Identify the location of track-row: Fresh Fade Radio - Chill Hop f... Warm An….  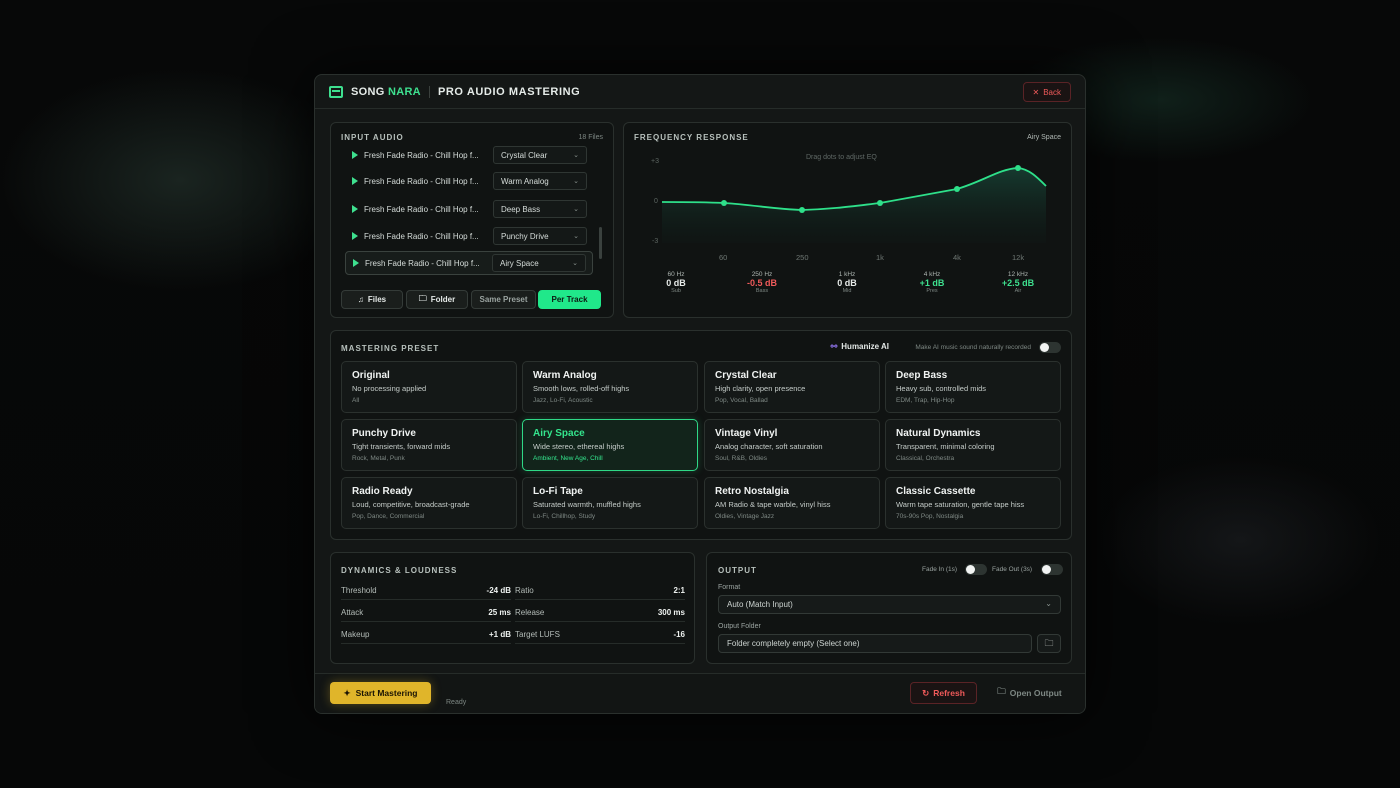
(469, 181).